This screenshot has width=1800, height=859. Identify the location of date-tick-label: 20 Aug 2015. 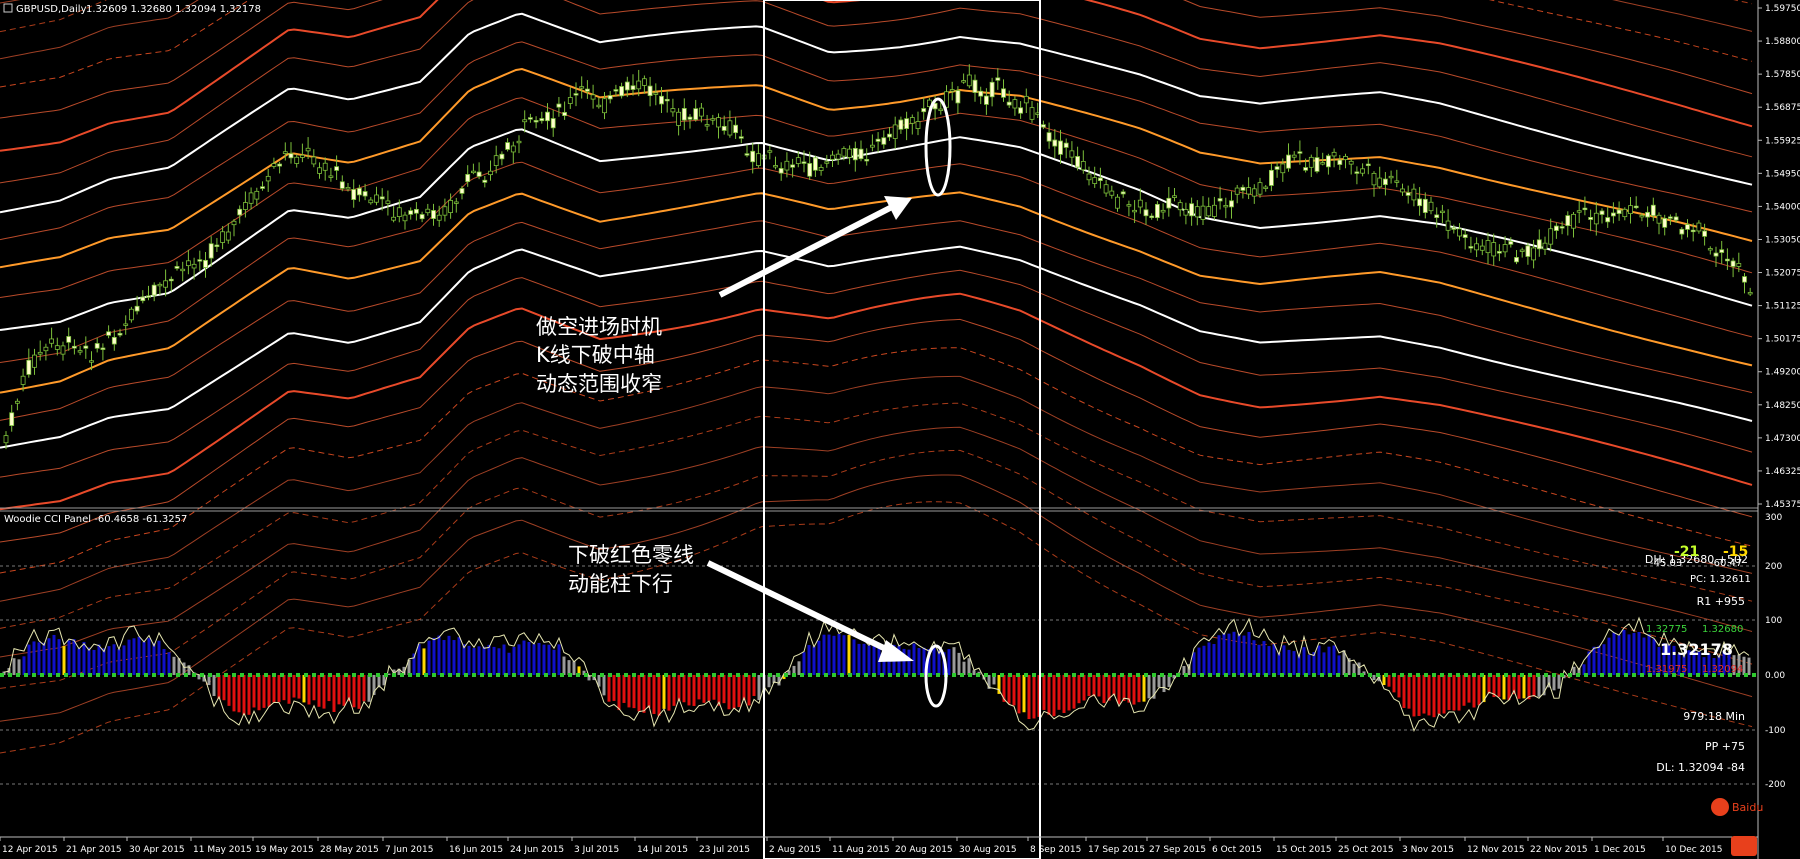
(924, 850).